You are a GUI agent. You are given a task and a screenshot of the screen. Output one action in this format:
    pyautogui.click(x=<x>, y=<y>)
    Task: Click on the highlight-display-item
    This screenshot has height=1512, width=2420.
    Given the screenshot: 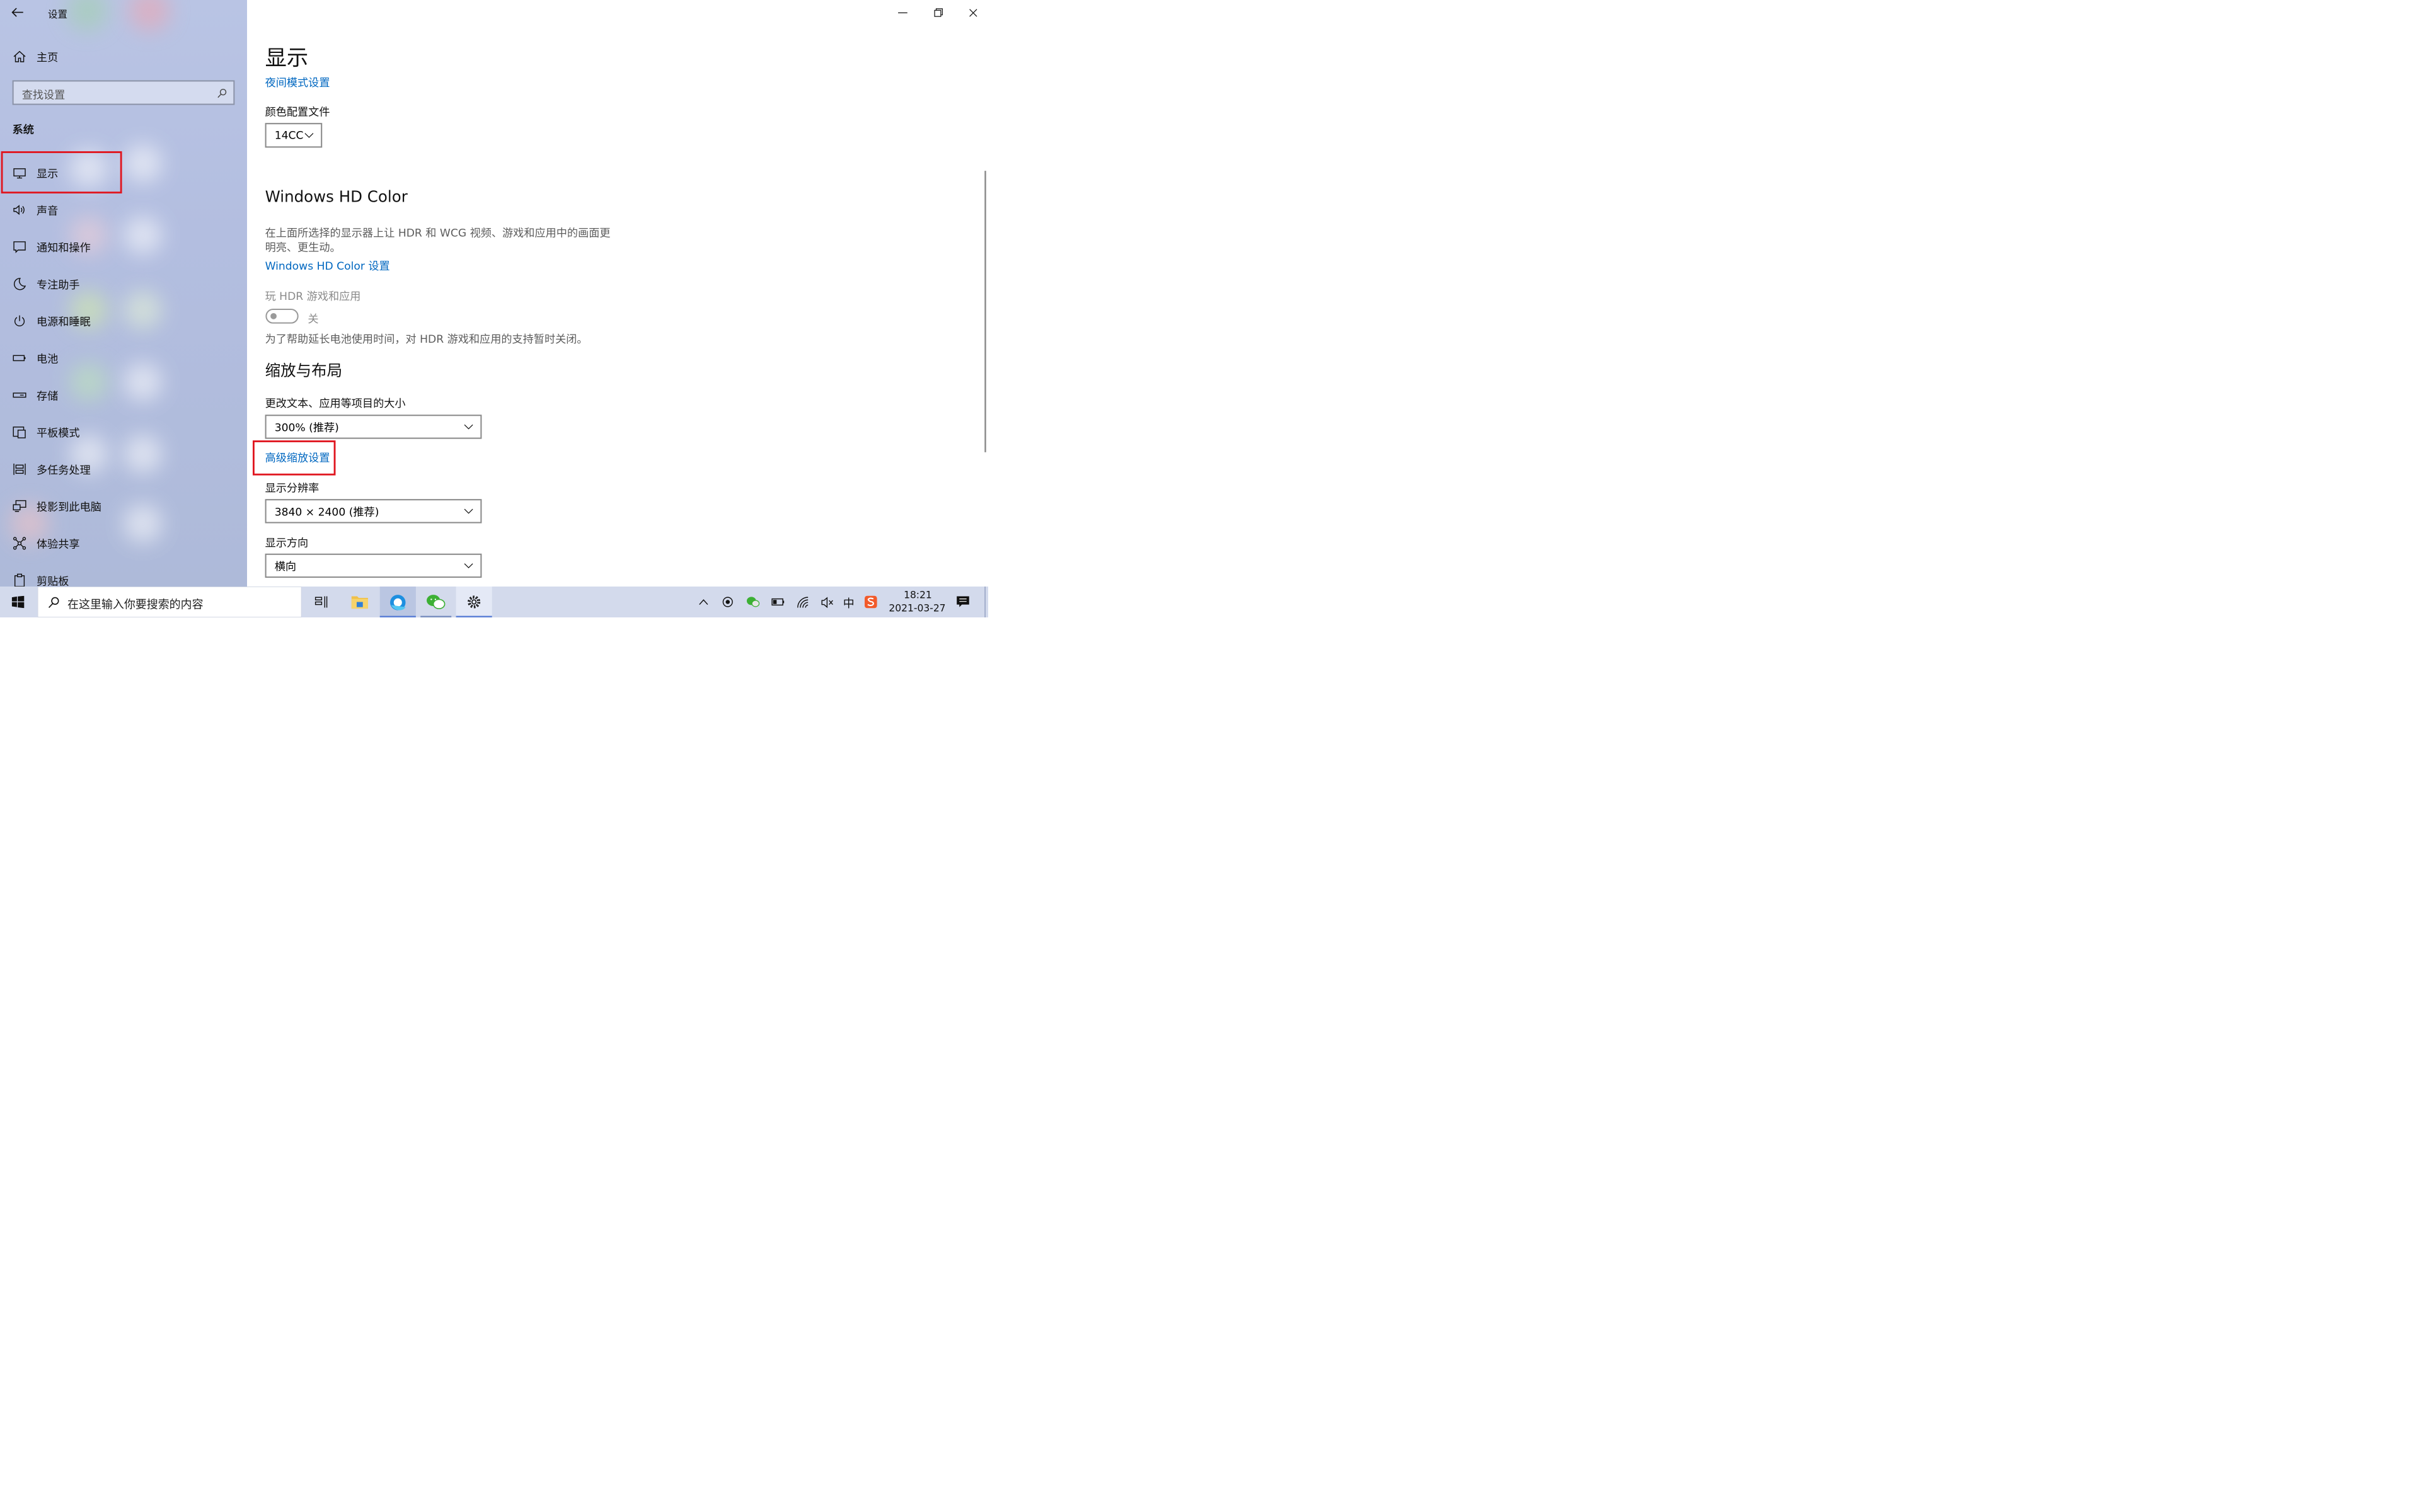 What is the action you would take?
    pyautogui.click(x=62, y=172)
    